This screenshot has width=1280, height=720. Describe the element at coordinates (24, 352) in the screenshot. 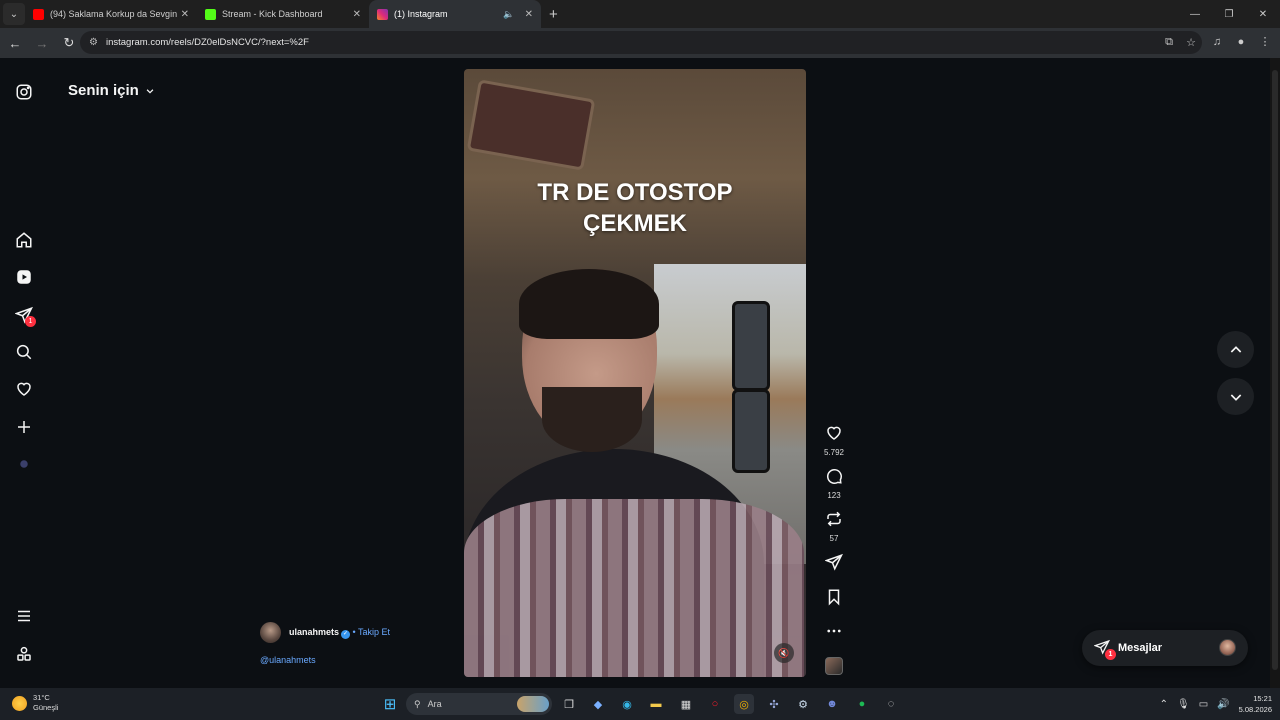

I see `search-icon` at that location.